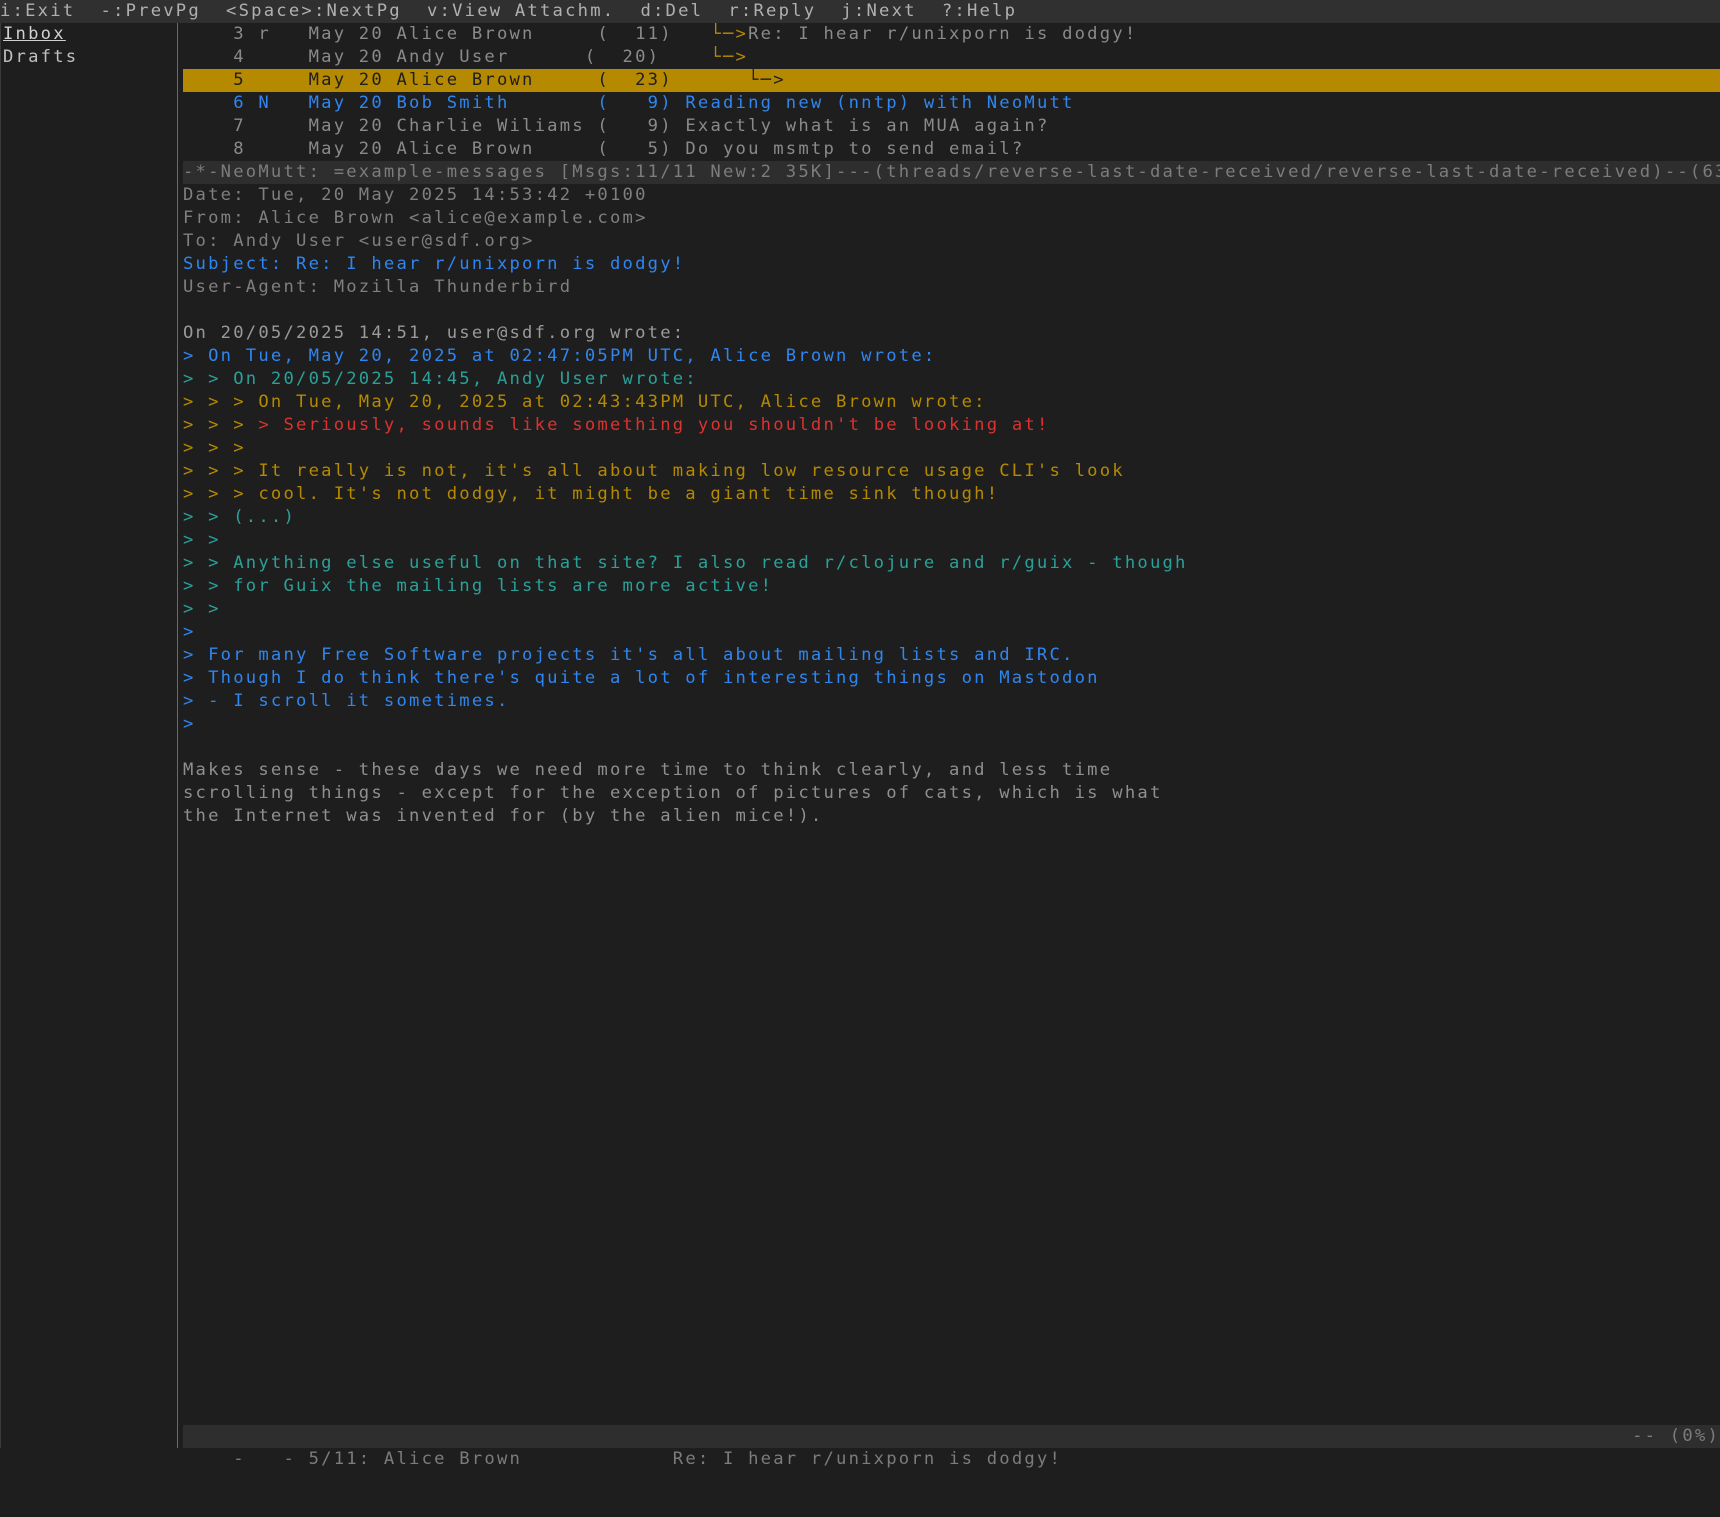 This screenshot has height=1517, width=1720. What do you see at coordinates (943, 34) in the screenshot?
I see `message-row-subject: Re: I hear r/unixporn is dodgy!` at bounding box center [943, 34].